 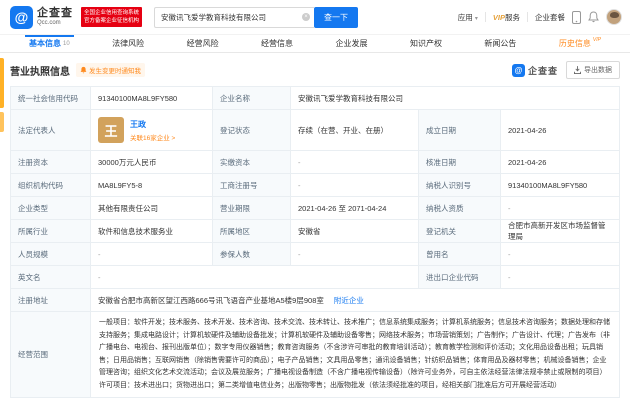 I want to click on table-row: 人员规模 - 参保人数 - 曾用名 -, so click(x=315, y=254).